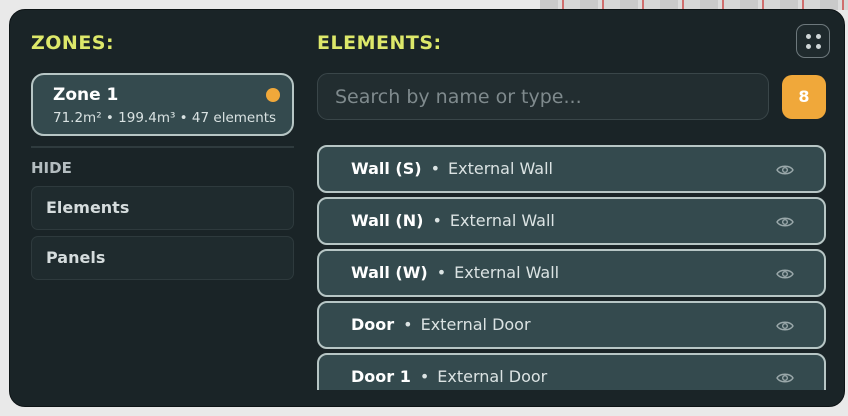 The image size is (848, 416). I want to click on element-name: Wall (S), so click(386, 168).